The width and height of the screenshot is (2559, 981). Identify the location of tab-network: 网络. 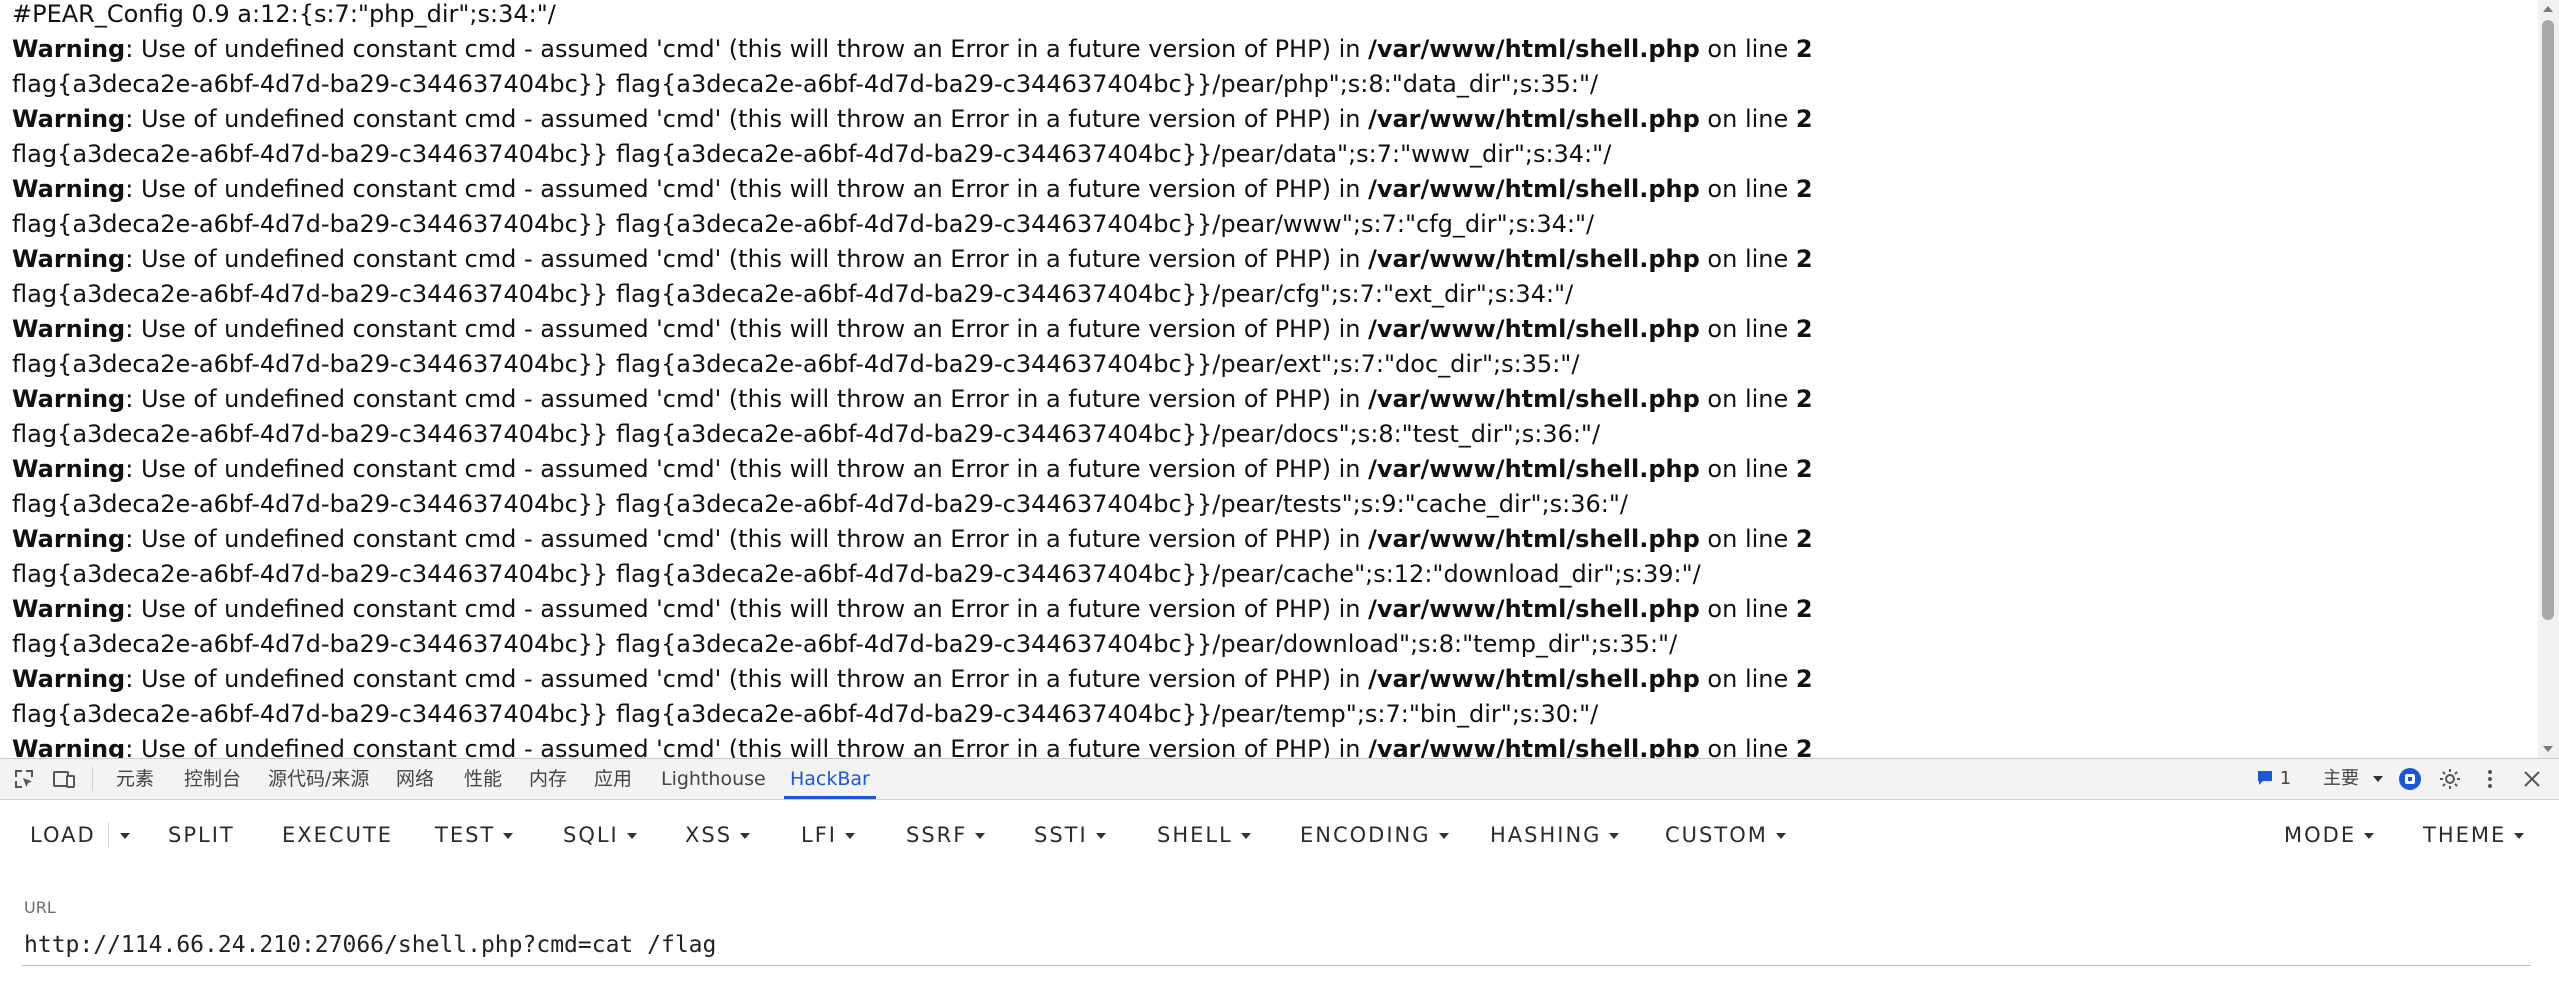
(415, 779).